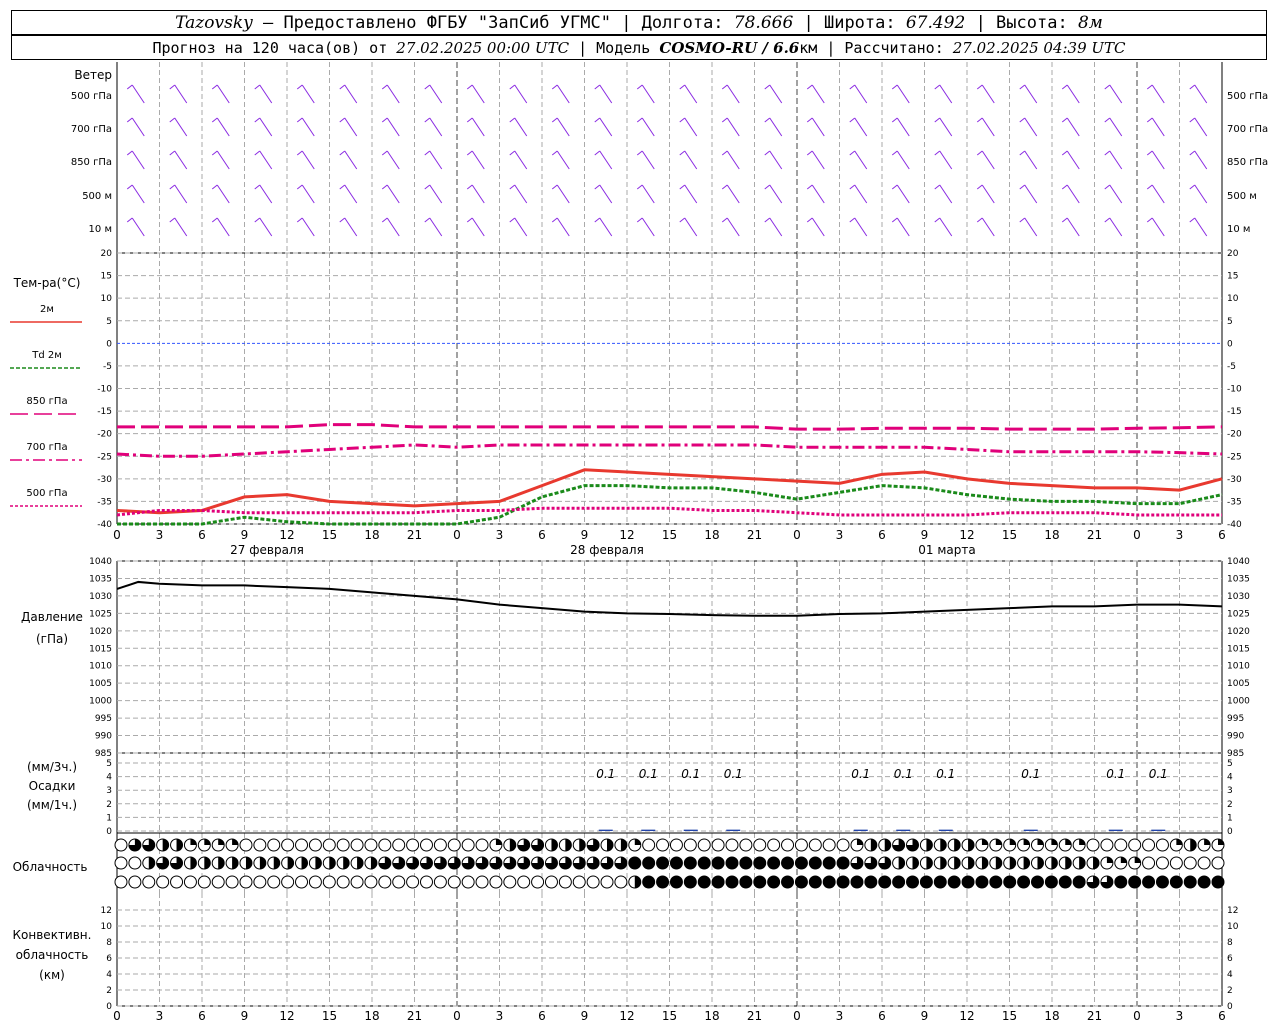 The width and height of the screenshot is (1280, 1024). What do you see at coordinates (1009, 1016) in the screenshot?
I see `x-tick-label-bottom: 15` at bounding box center [1009, 1016].